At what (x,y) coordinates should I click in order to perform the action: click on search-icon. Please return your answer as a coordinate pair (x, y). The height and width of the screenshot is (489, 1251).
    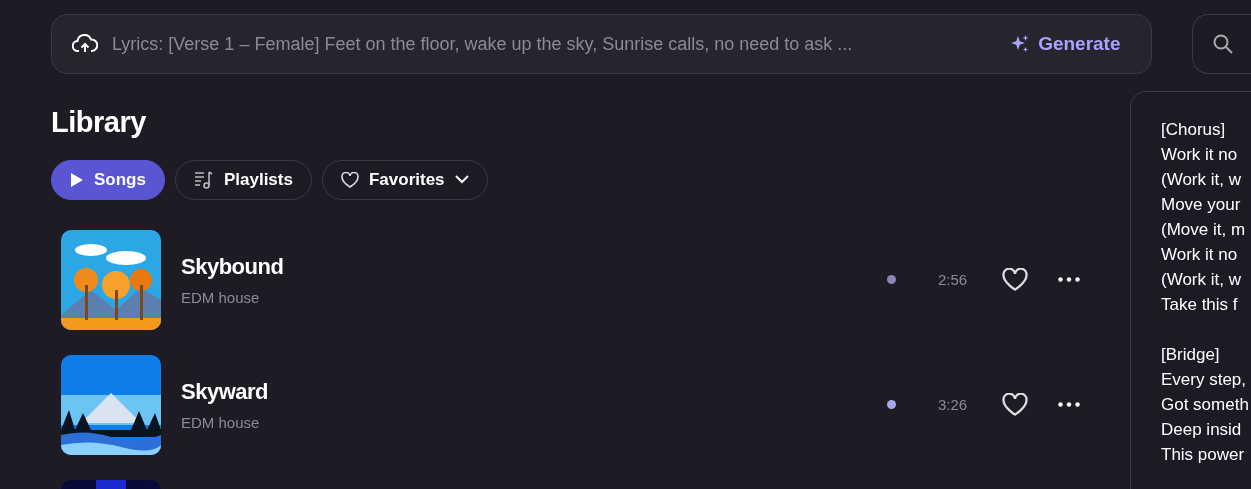
    Looking at the image, I should click on (1222, 44).